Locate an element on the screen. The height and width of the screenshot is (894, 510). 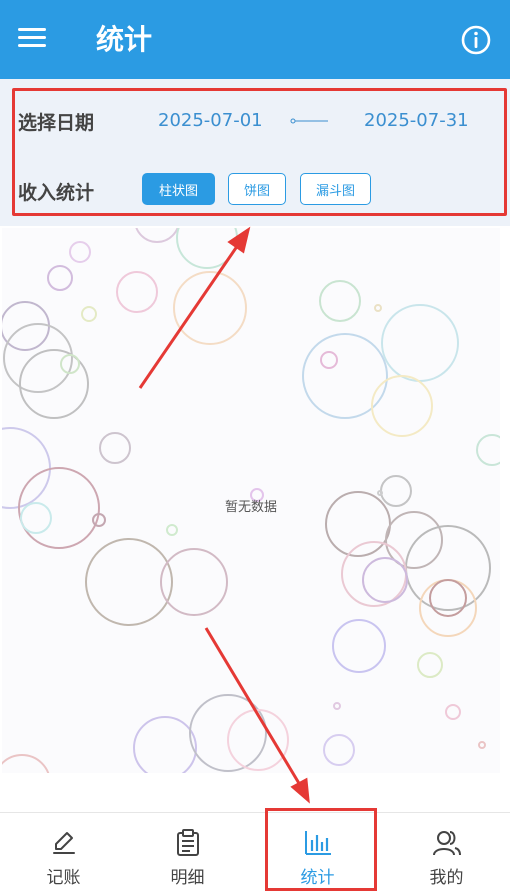
tab-statistics: 统计 is located at coordinates (317, 853).